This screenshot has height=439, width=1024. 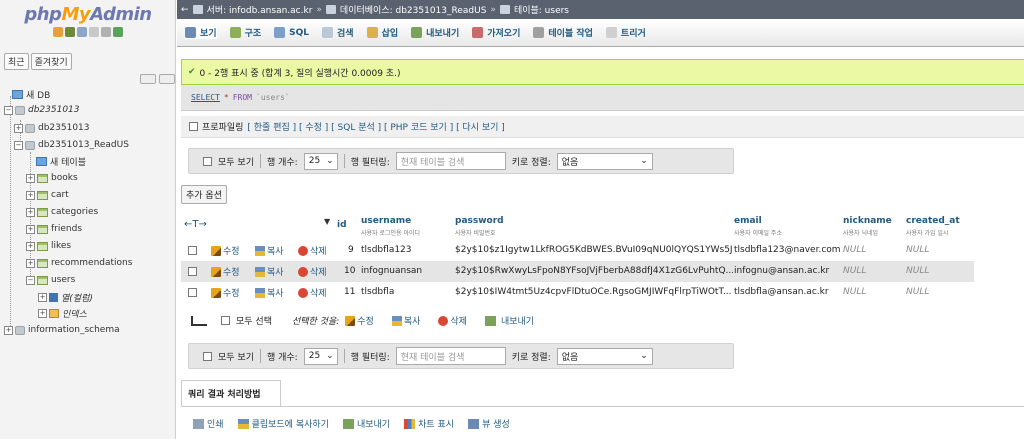 What do you see at coordinates (88, 14) in the screenshot?
I see `phpmyadmin-logo: phpMyAdmin` at bounding box center [88, 14].